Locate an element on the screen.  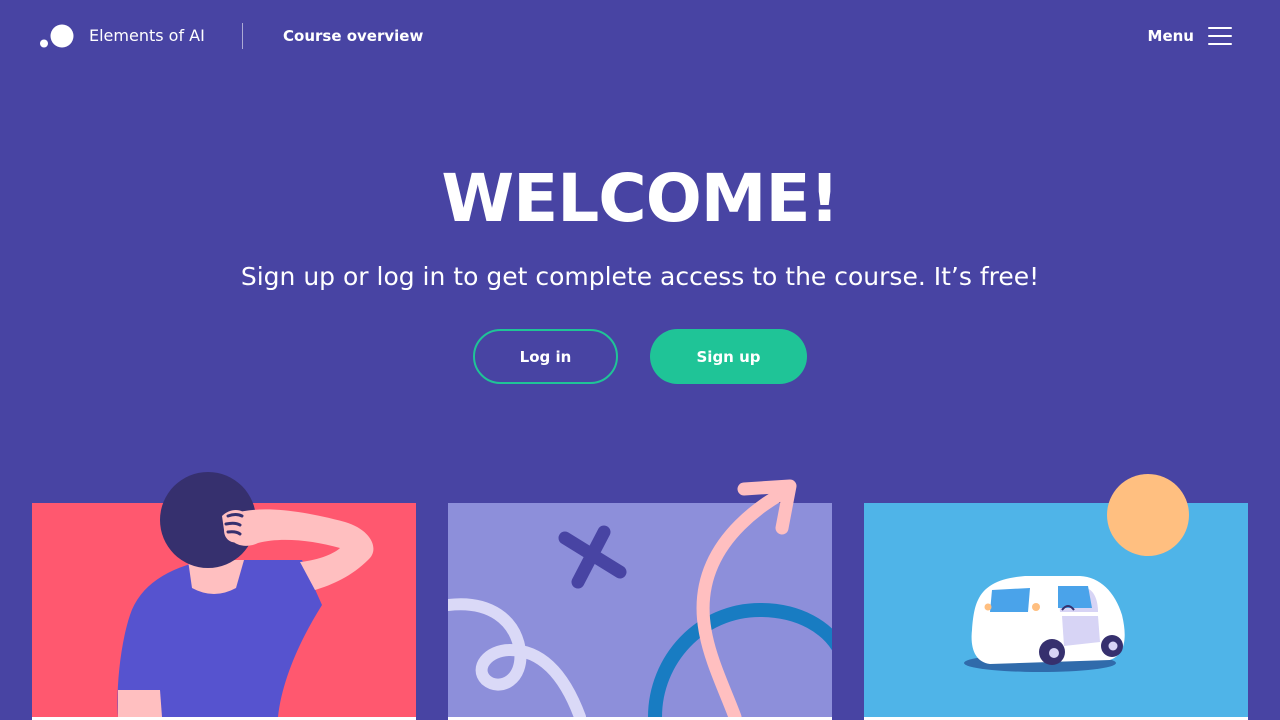
hamburger-icon is located at coordinates (1220, 36).